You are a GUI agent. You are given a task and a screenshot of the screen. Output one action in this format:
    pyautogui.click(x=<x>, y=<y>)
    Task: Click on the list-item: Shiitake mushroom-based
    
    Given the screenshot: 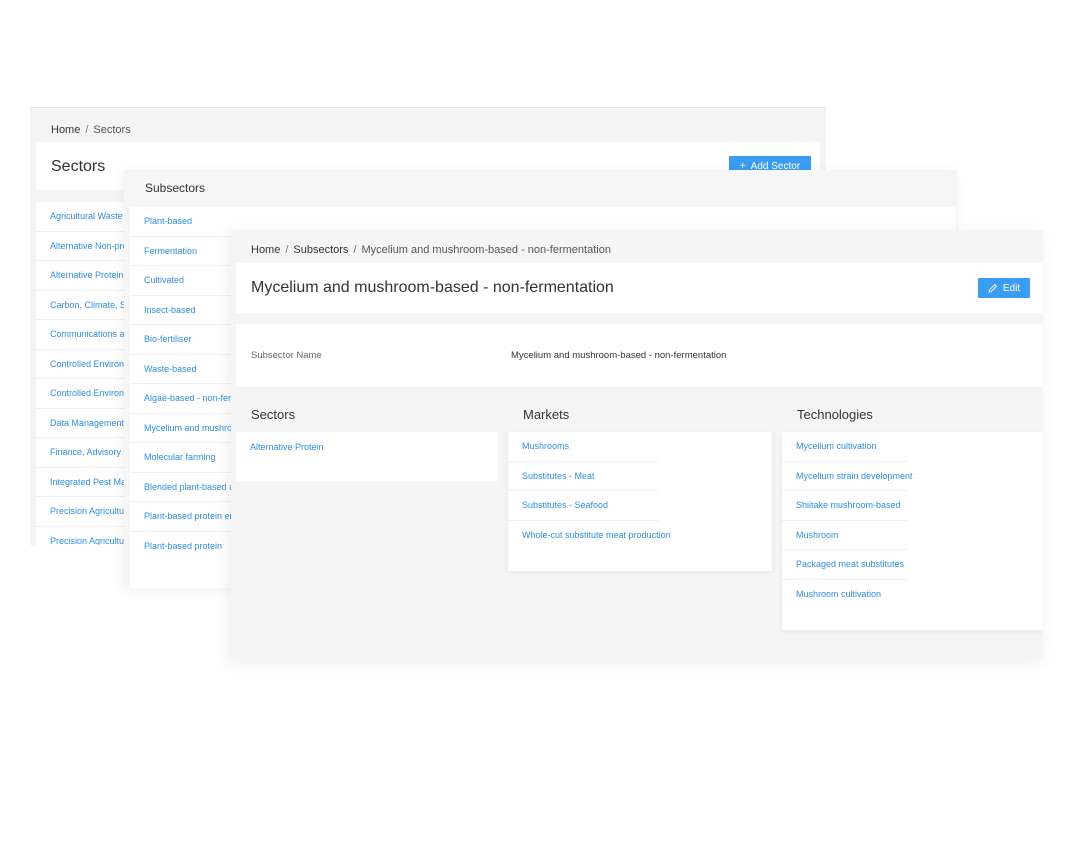 What is the action you would take?
    pyautogui.click(x=844, y=506)
    